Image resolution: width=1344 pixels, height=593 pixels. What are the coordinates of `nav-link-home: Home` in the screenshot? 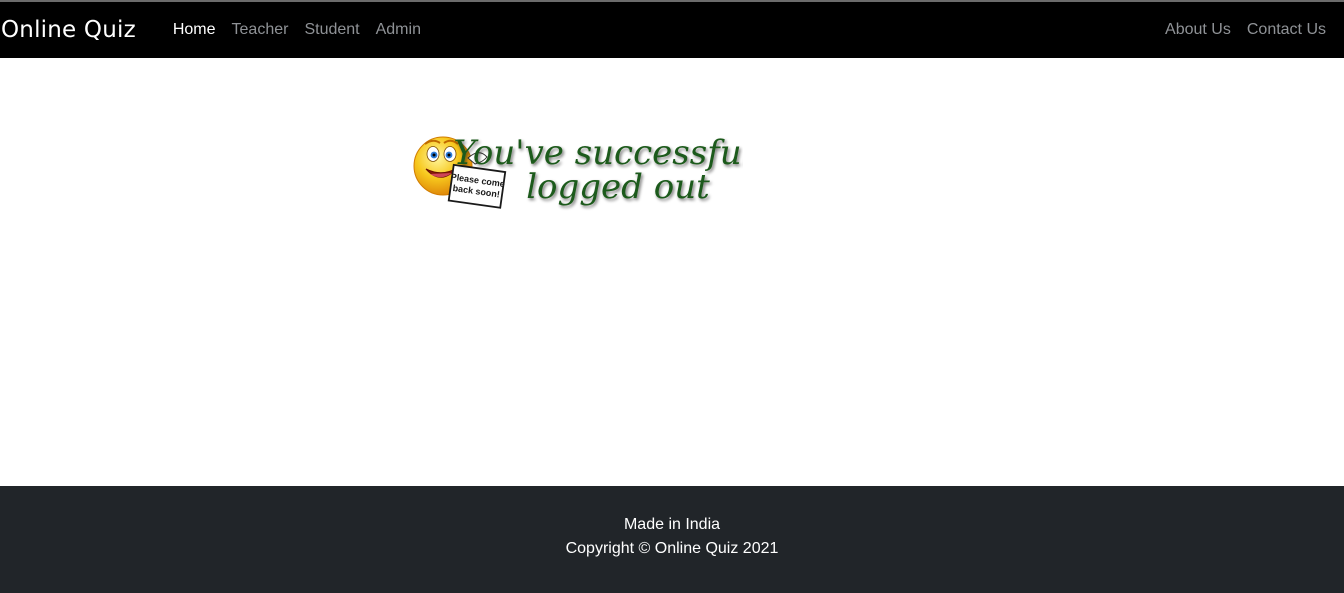 It's located at (194, 30).